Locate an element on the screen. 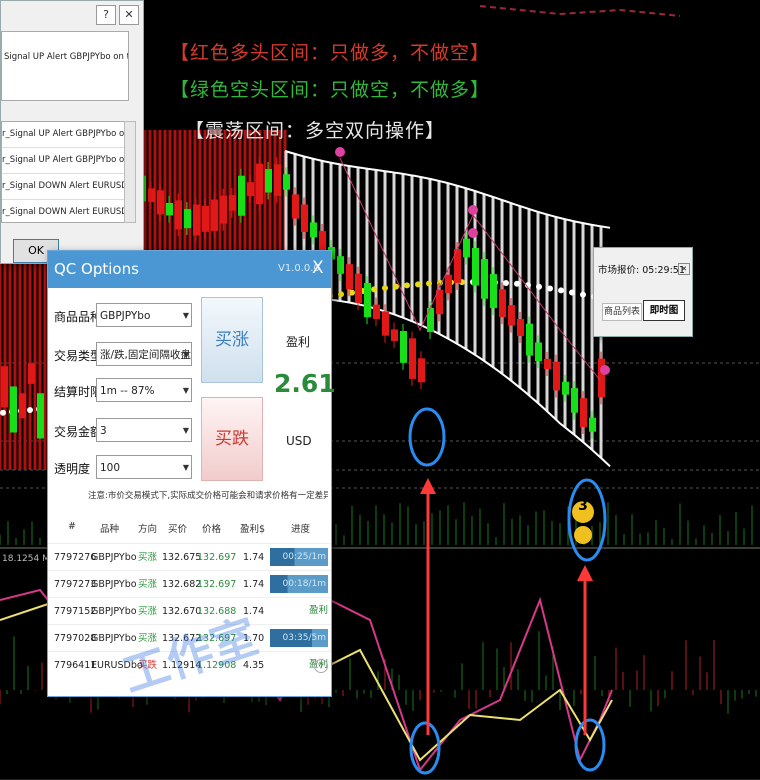 The height and width of the screenshot is (780, 760). profit-currency: USD is located at coordinates (299, 441).